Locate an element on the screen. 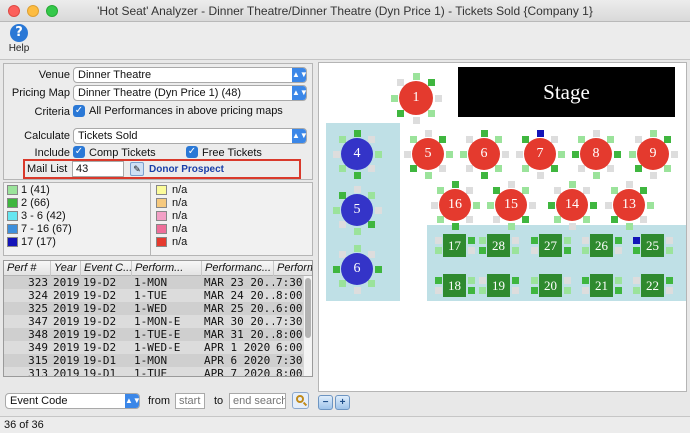 Image resolution: width=690 pixels, height=433 pixels. table-row: 348 201919-D2 1-TUE-E MAR 31 20...8:00 is located at coordinates (154, 334).